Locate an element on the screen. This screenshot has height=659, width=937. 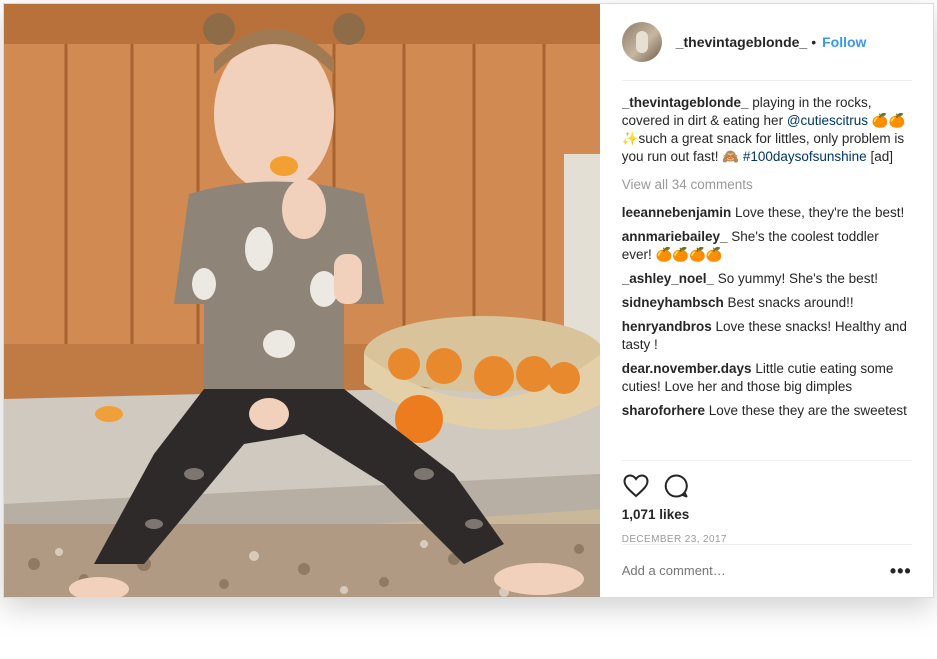
comment-username: sharoforhere is located at coordinates (663, 410).